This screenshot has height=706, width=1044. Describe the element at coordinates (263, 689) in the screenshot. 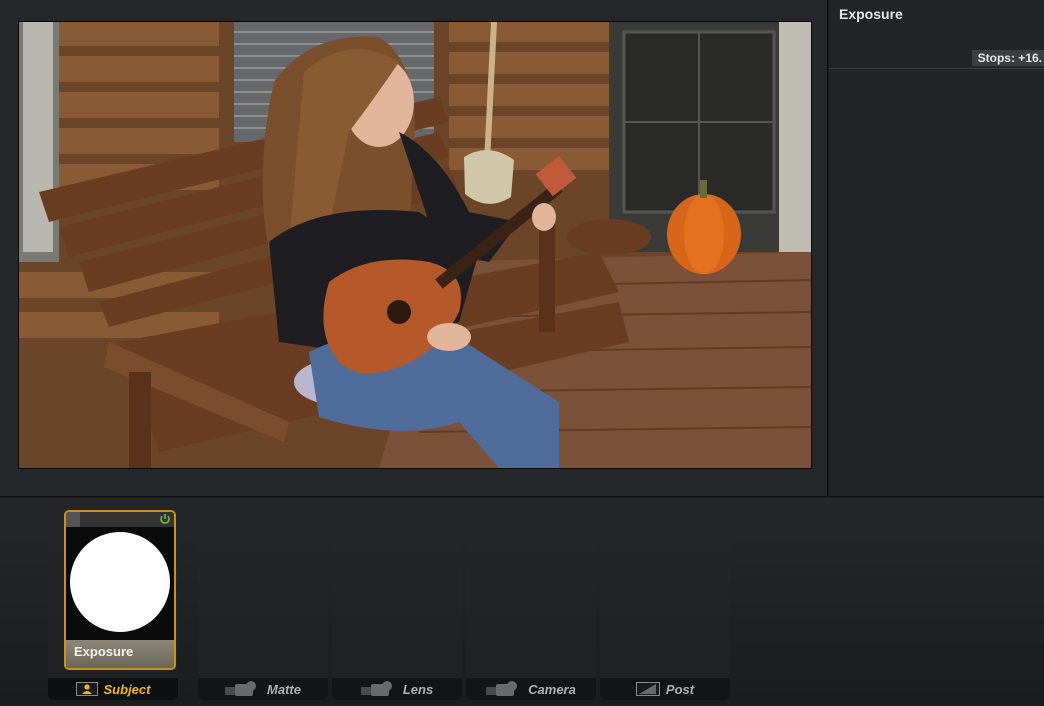

I see `slot-label-matte: Matte` at that location.